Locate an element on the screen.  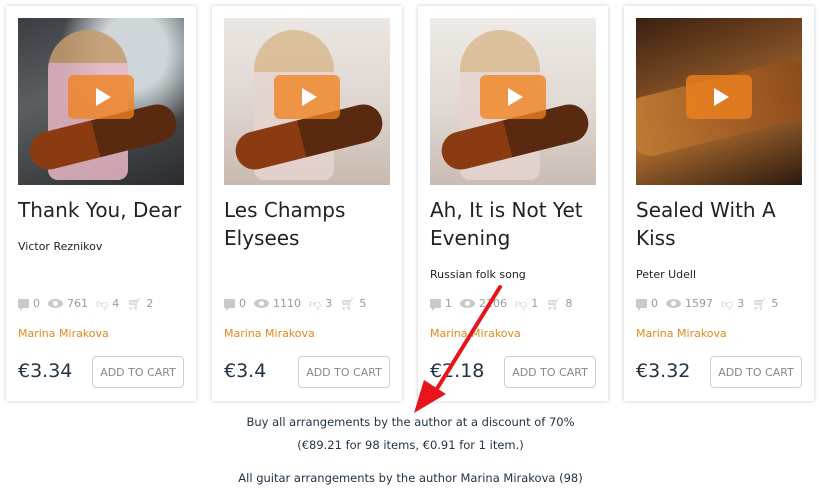
comments-count: 1 is located at coordinates (448, 303).